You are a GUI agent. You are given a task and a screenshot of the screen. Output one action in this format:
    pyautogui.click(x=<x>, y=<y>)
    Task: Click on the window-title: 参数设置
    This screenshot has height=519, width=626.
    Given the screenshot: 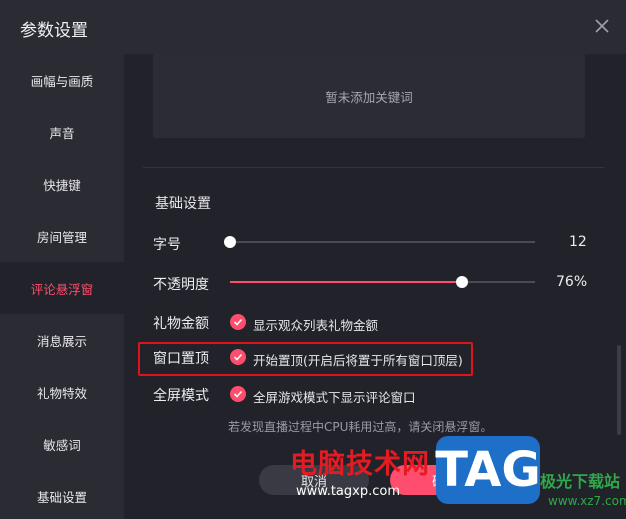 What is the action you would take?
    pyautogui.click(x=54, y=31)
    